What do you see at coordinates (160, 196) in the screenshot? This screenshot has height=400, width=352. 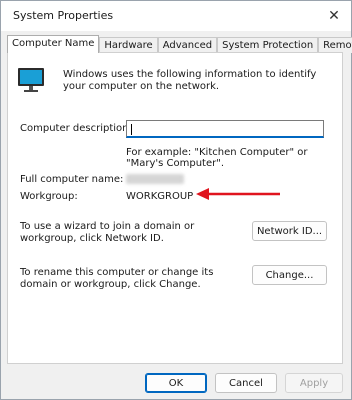 I see `workgroup-value: WORKGROUP` at bounding box center [160, 196].